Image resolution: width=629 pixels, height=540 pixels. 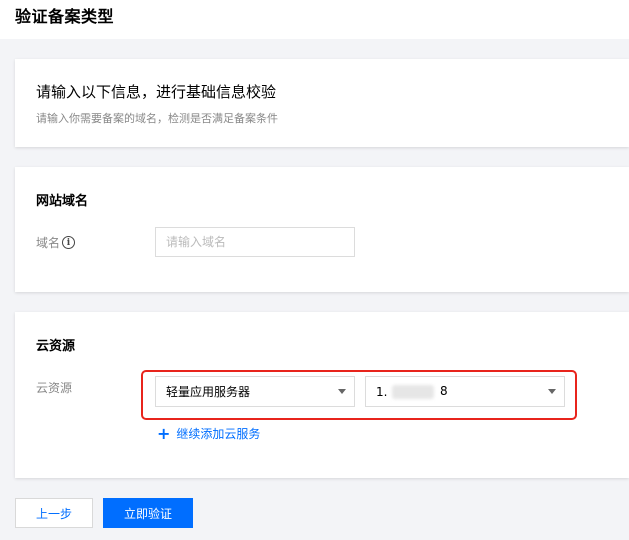 I want to click on instance-select: 1. 8, so click(x=465, y=391).